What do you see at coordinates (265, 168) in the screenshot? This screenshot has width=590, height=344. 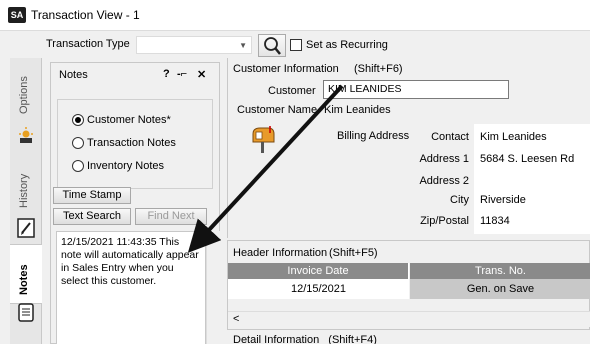 I see `annotation-arrow-icon` at bounding box center [265, 168].